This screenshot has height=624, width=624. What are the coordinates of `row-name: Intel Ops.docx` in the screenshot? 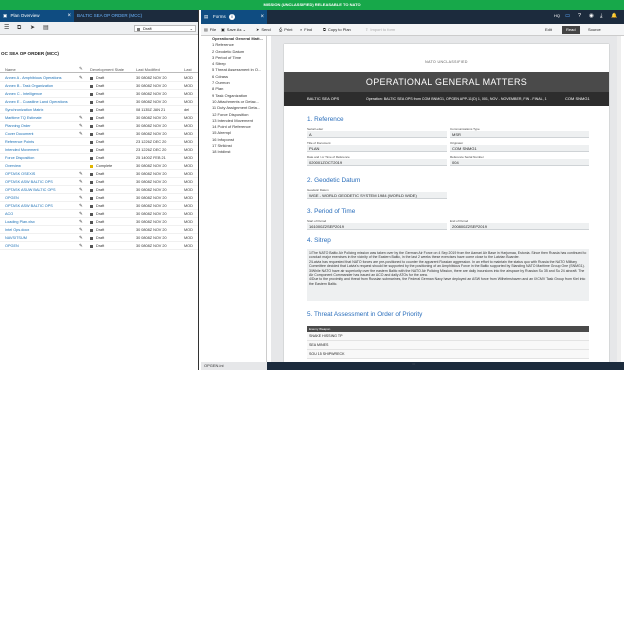 It's located at (41, 230).